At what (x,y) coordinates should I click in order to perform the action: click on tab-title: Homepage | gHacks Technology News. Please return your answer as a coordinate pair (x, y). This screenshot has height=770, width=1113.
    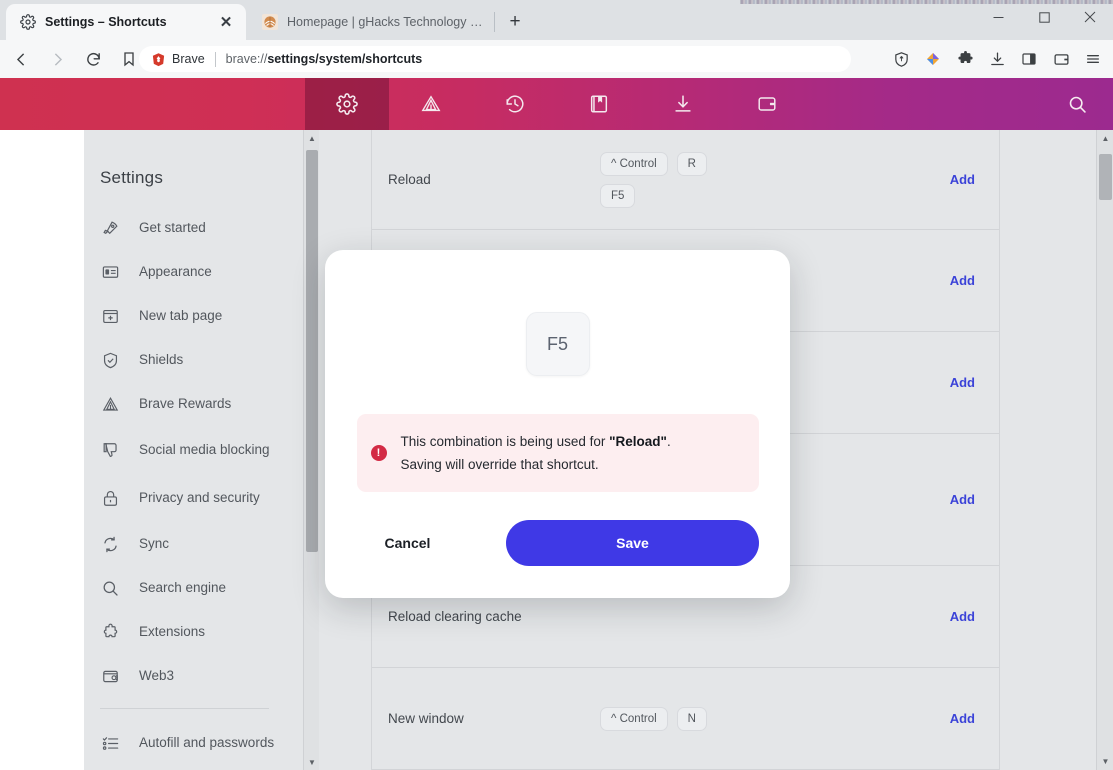
    Looking at the image, I should click on (386, 22).